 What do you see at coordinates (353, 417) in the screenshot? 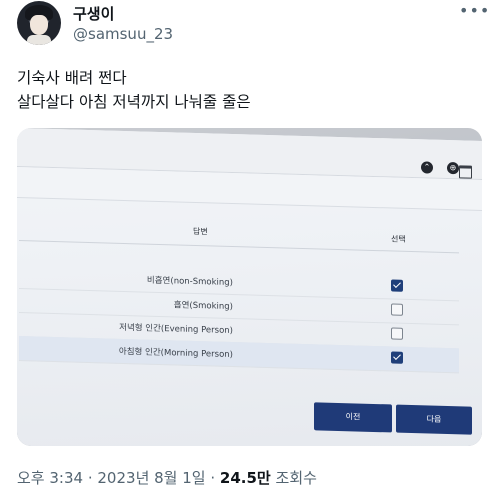
I see `prev-button: 이전` at bounding box center [353, 417].